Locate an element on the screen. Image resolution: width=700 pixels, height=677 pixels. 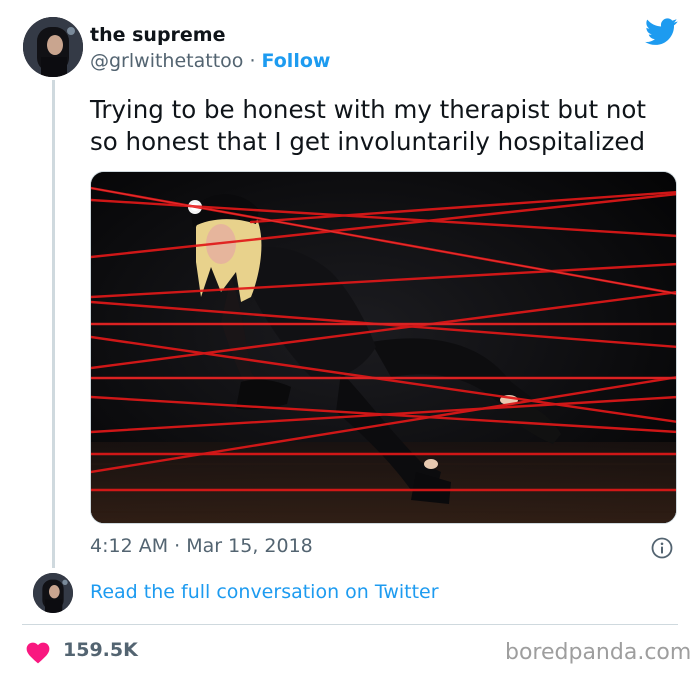
watermark: boredpanda.com is located at coordinates (598, 652).